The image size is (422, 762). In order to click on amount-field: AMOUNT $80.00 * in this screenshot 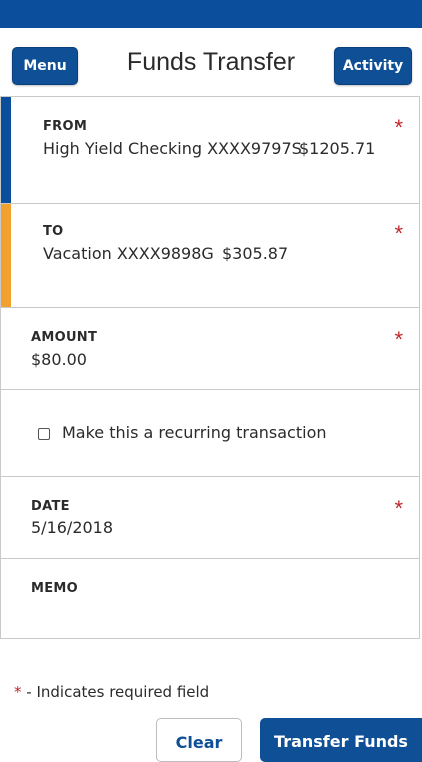, I will do `click(210, 348)`.